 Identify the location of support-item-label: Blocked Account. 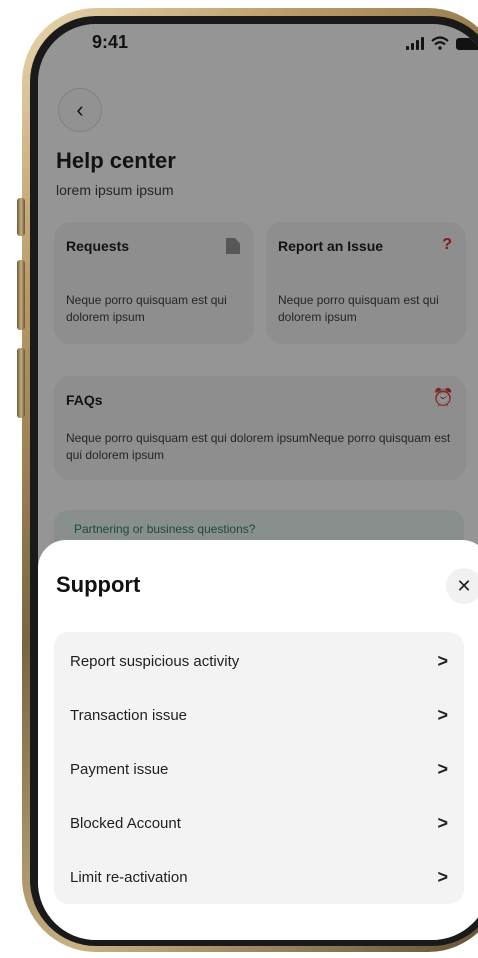
(125, 823).